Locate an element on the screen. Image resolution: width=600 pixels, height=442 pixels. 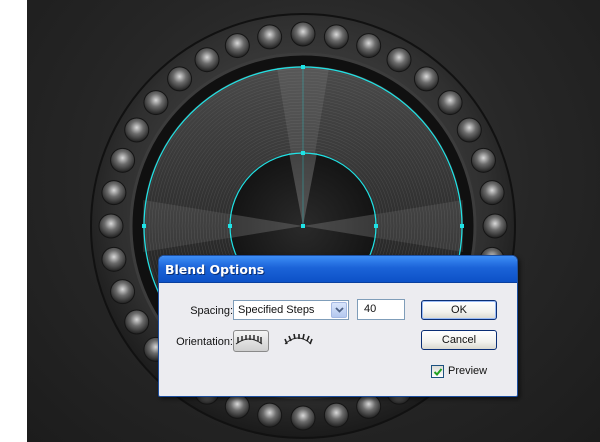
dropdown-arrow-button is located at coordinates (339, 310).